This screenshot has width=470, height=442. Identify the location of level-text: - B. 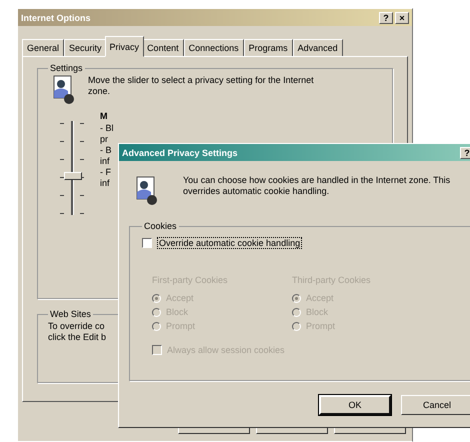
(106, 150).